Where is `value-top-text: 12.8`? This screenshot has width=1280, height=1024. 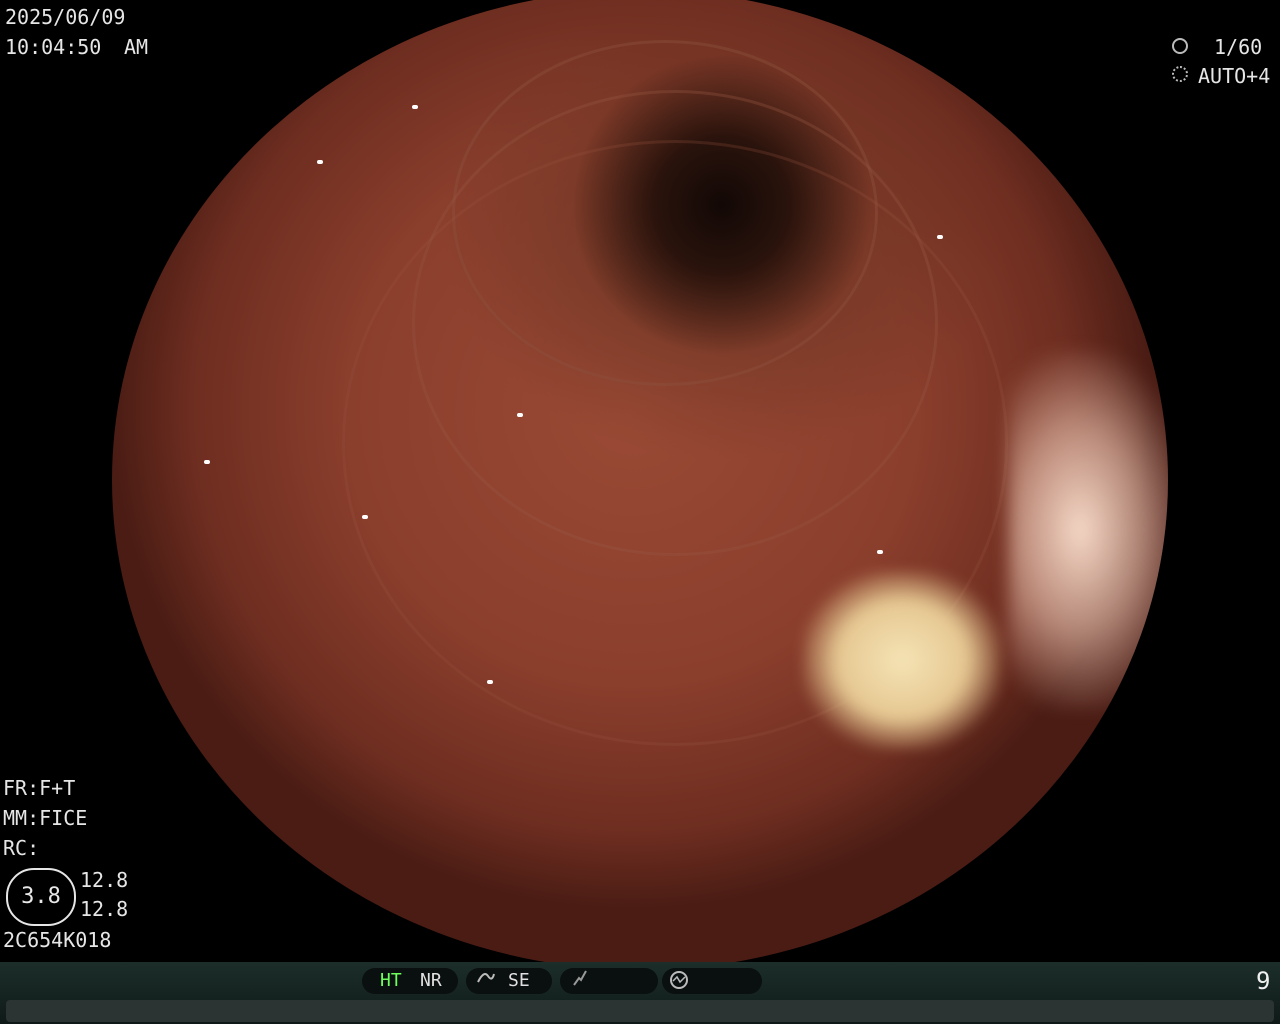
value-top-text: 12.8 is located at coordinates (104, 880).